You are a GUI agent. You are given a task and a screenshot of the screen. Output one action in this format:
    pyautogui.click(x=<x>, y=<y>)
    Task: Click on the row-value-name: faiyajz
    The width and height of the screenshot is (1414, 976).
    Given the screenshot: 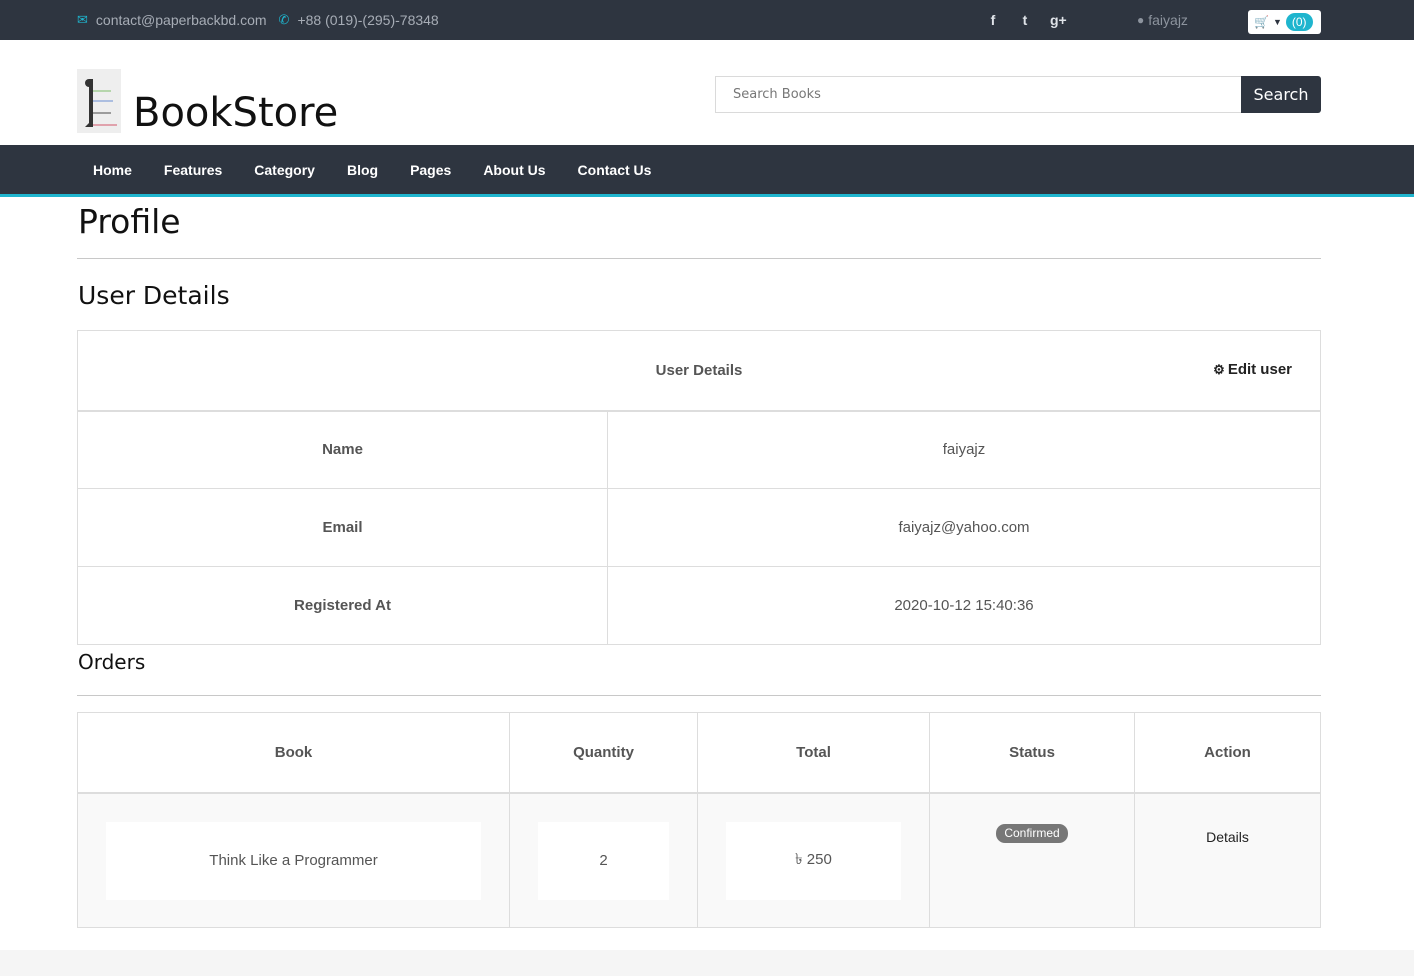 What is the action you would take?
    pyautogui.click(x=964, y=449)
    